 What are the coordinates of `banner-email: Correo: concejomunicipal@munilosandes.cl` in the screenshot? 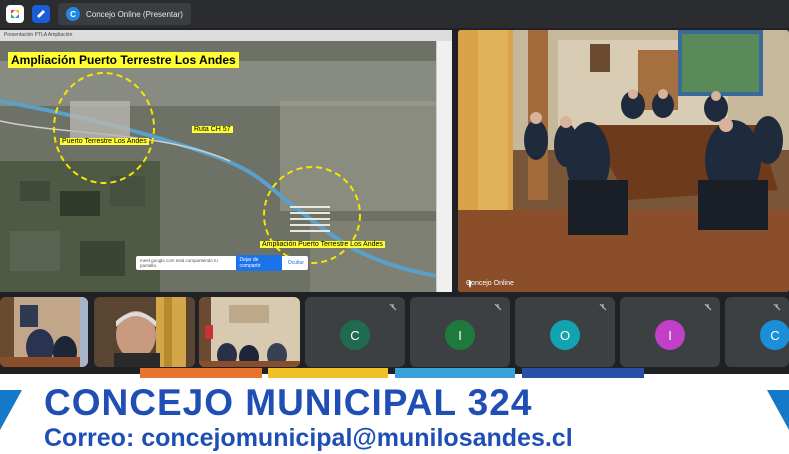 It's located at (308, 438).